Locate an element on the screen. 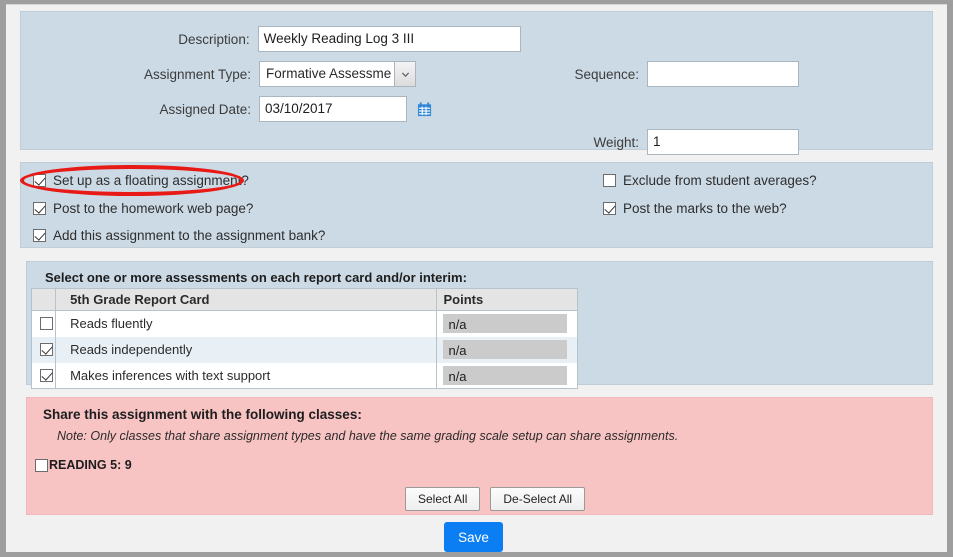 This screenshot has height=557, width=953. description-row: Description: Weekly Reading Log 3 III is located at coordinates (271, 39).